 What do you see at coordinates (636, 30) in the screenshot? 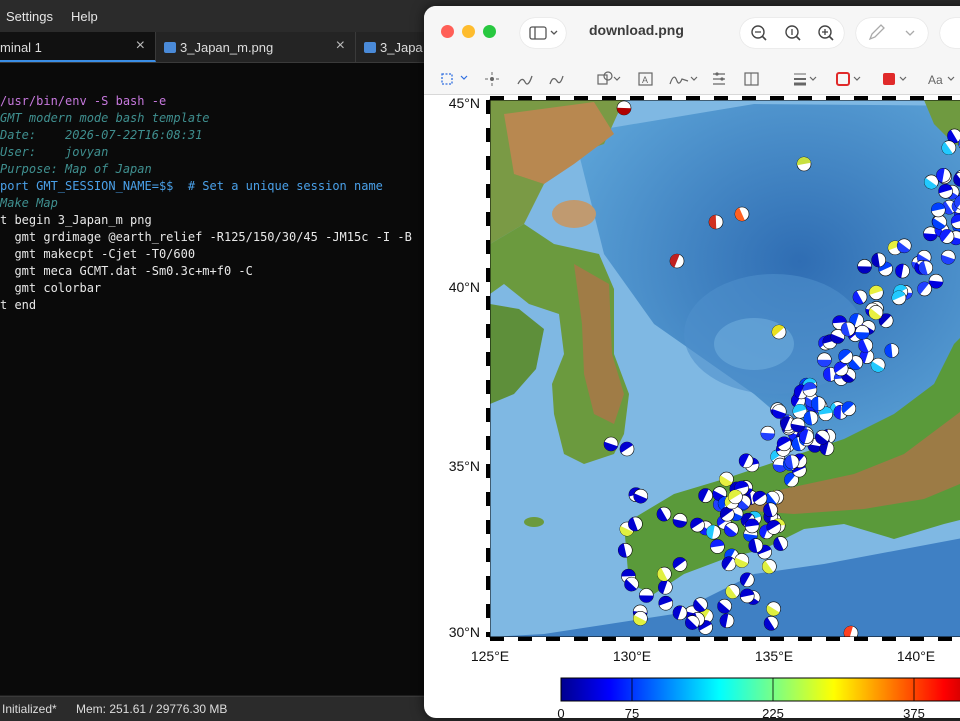
I see `document-title: download.png` at bounding box center [636, 30].